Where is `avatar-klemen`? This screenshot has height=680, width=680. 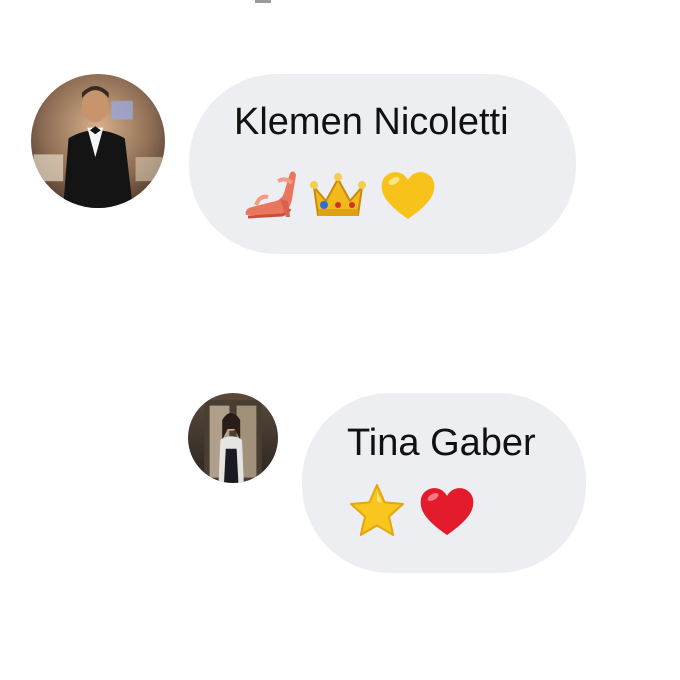 avatar-klemen is located at coordinates (98, 141).